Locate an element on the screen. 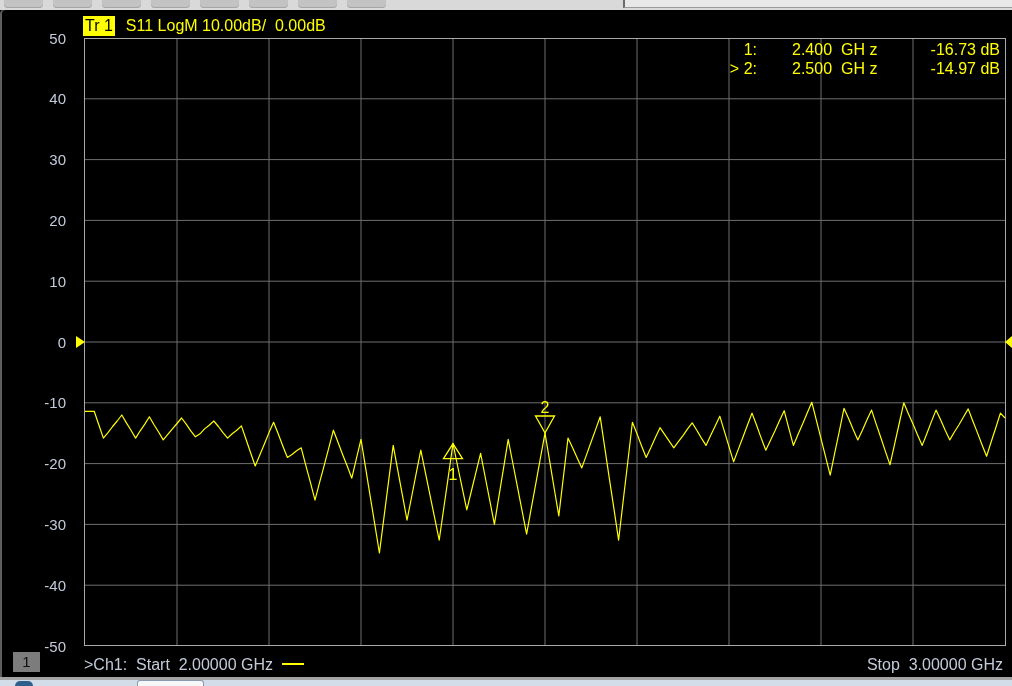 This screenshot has height=686, width=1012. trace-indicator: Tr 1 is located at coordinates (99, 26).